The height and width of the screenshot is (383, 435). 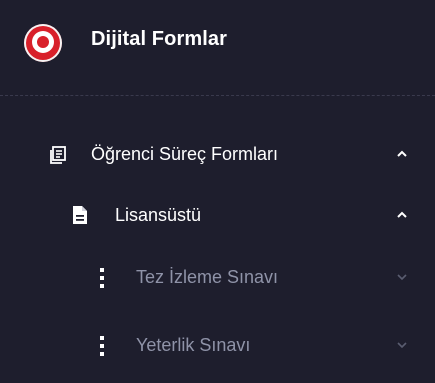 What do you see at coordinates (159, 39) in the screenshot?
I see `app-title: Dijital Formlar` at bounding box center [159, 39].